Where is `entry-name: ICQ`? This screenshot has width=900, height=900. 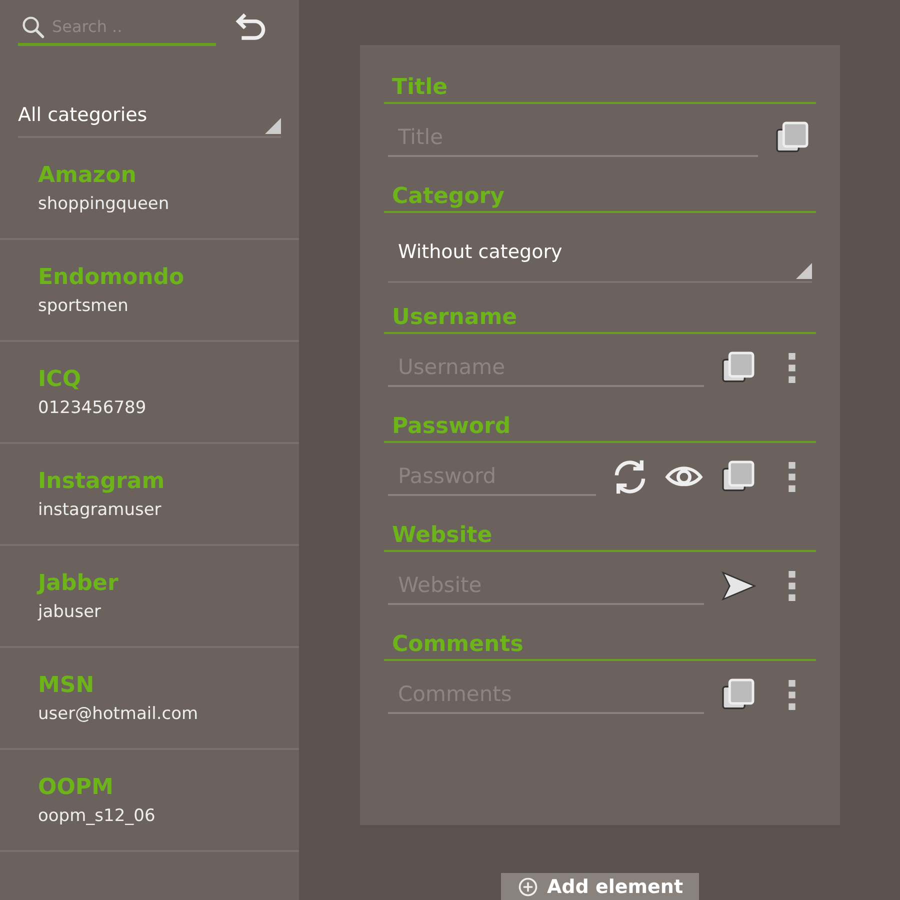 entry-name: ICQ is located at coordinates (60, 379).